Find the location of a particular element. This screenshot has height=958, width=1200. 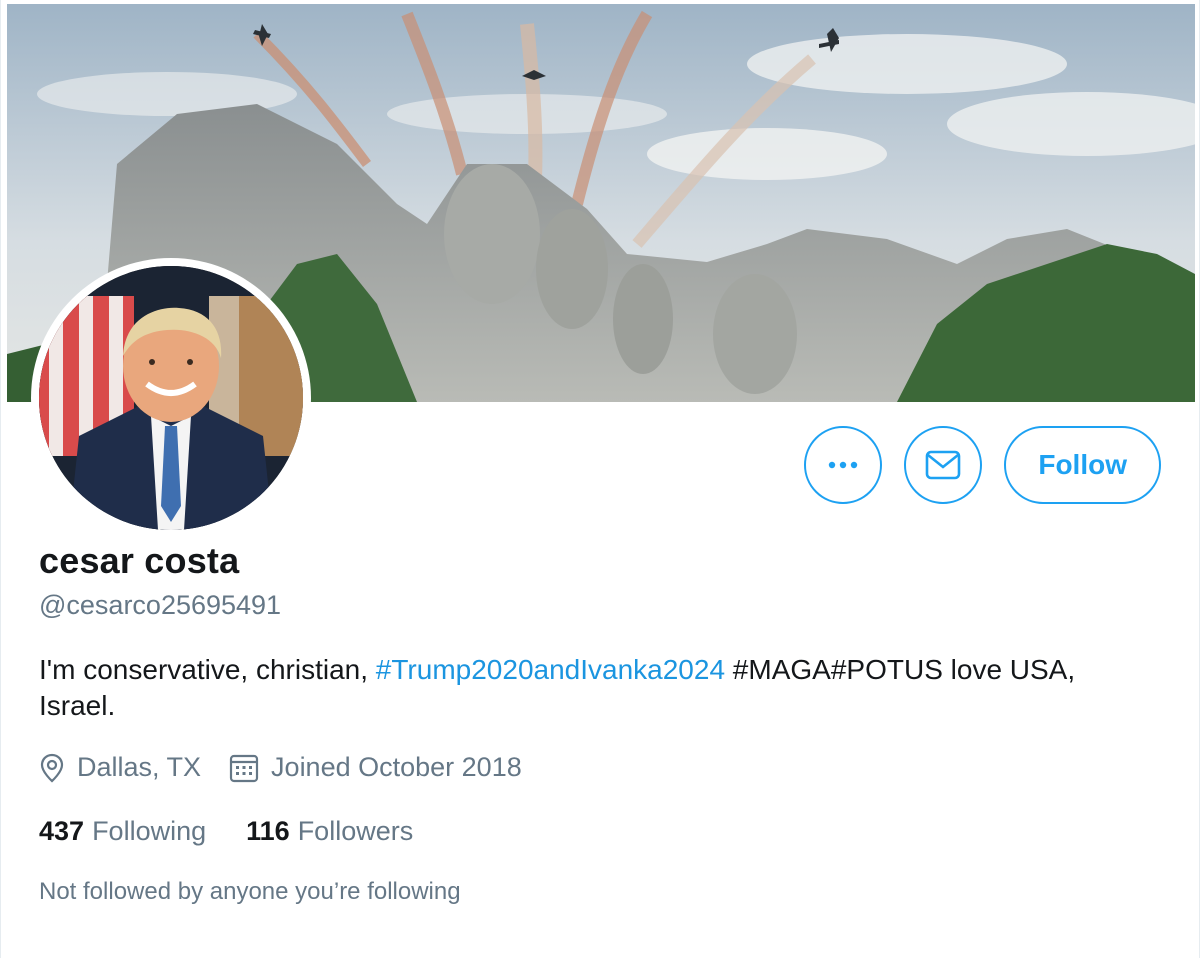

avatar-image is located at coordinates (171, 398).